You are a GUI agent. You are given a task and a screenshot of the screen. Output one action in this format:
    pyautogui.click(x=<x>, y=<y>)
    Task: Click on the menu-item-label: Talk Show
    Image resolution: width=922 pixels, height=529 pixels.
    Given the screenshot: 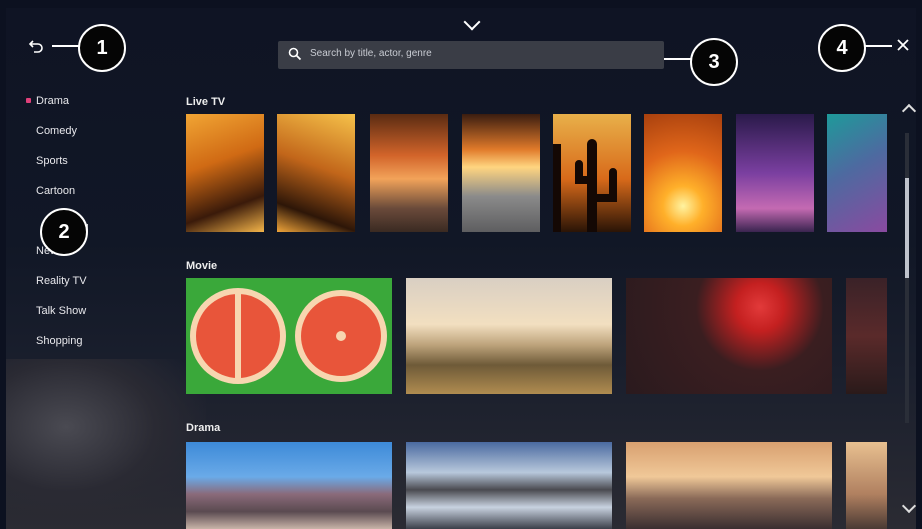 What is the action you would take?
    pyautogui.click(x=61, y=311)
    